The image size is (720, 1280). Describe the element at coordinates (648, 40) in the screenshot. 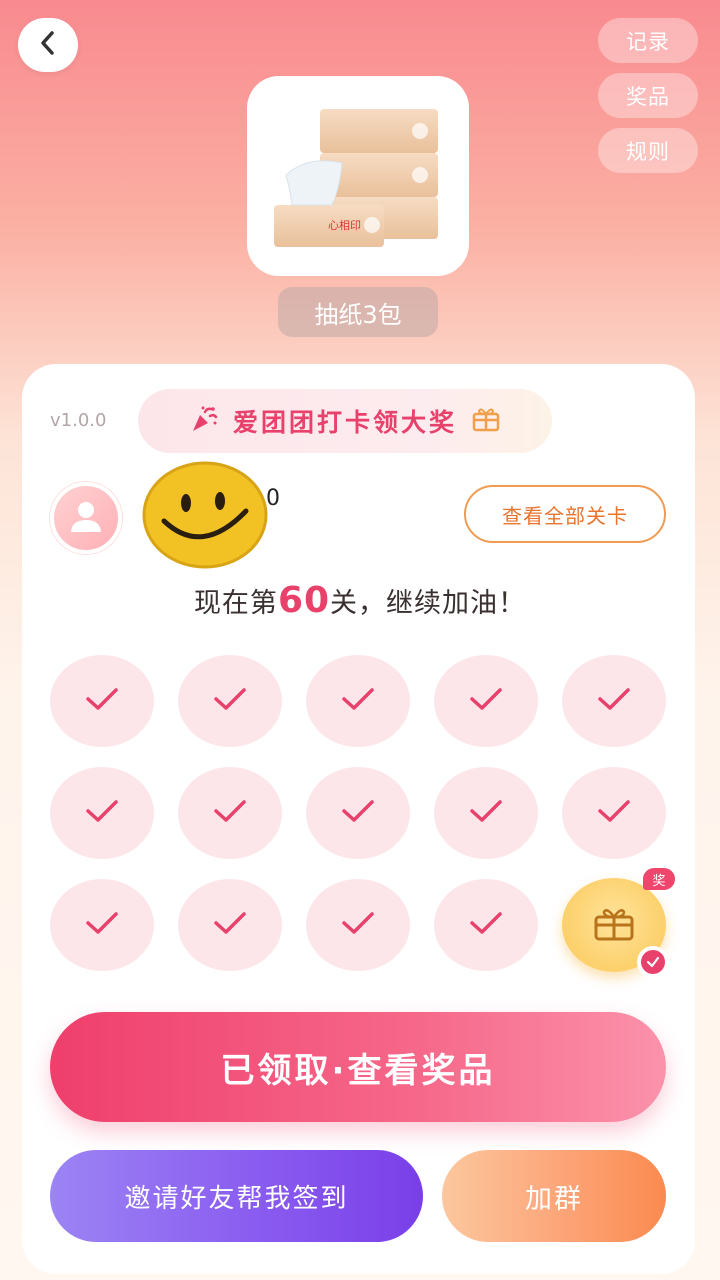

I see `records-link: 记录` at that location.